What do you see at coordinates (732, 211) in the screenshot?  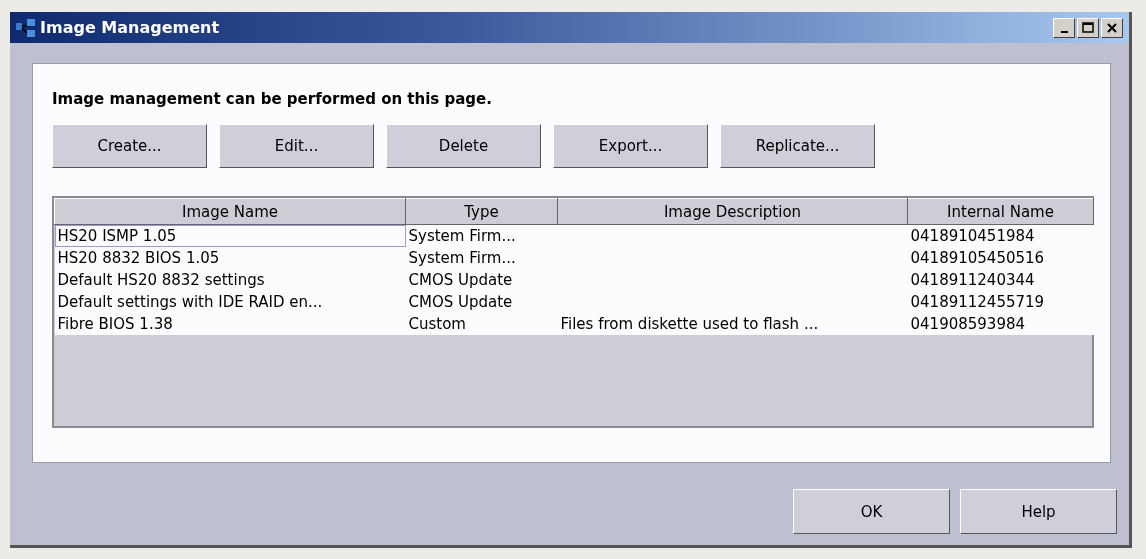 I see `column-header: Image Description` at bounding box center [732, 211].